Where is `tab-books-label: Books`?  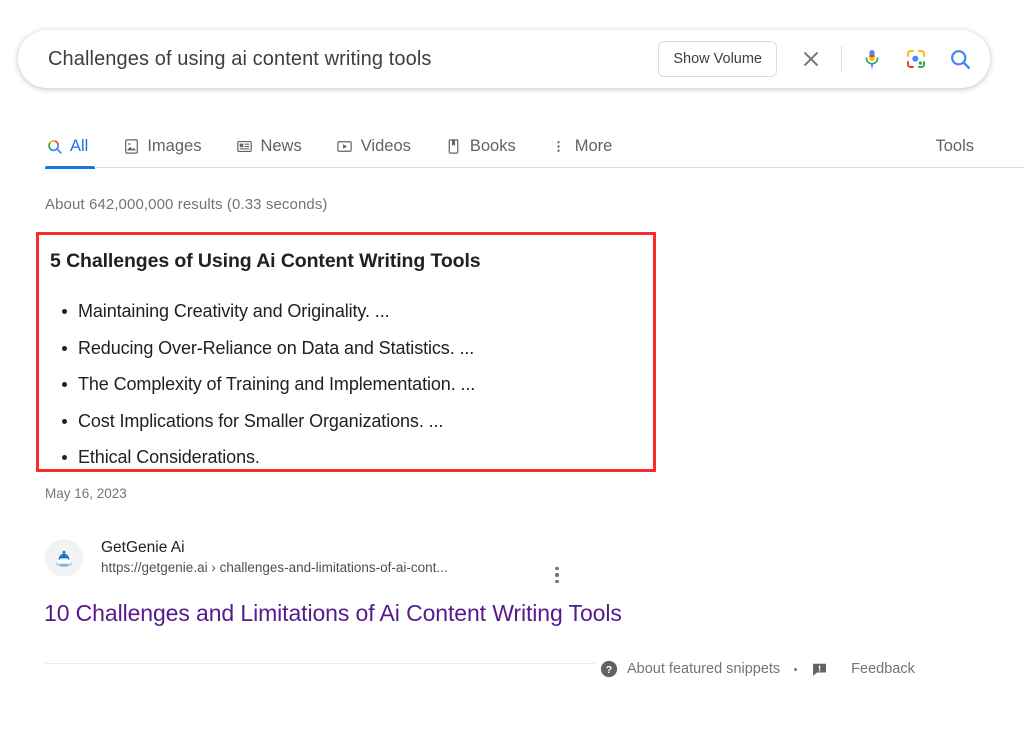 tab-books-label: Books is located at coordinates (492, 145).